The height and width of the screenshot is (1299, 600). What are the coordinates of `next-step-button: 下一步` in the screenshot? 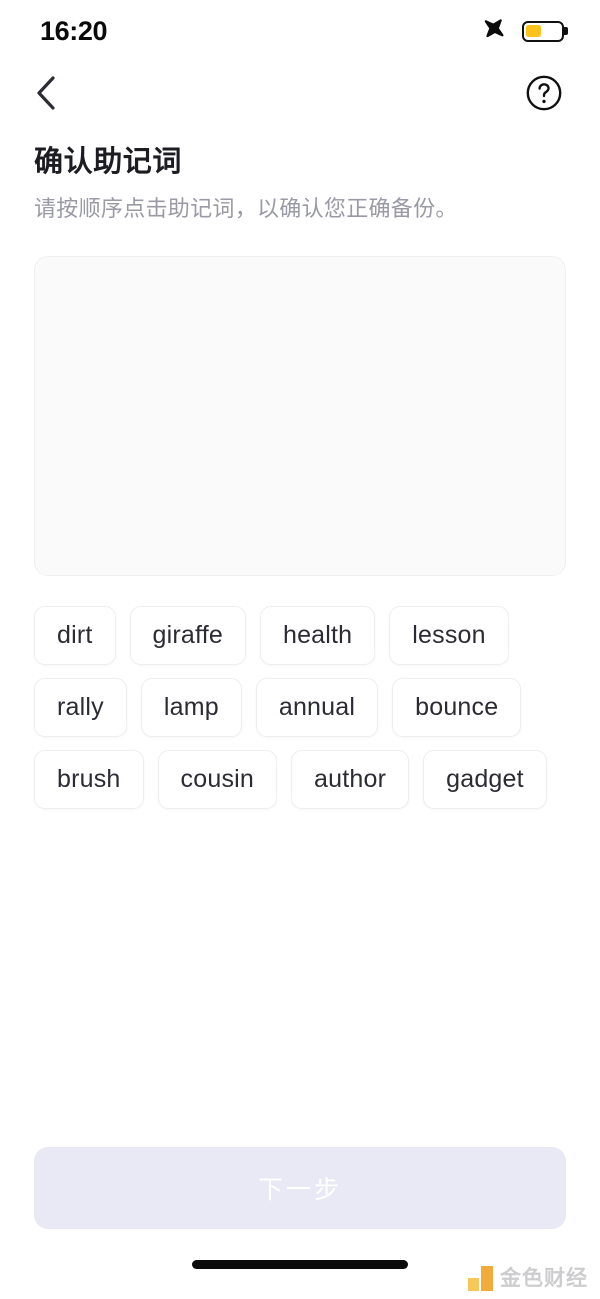 It's located at (300, 1188).